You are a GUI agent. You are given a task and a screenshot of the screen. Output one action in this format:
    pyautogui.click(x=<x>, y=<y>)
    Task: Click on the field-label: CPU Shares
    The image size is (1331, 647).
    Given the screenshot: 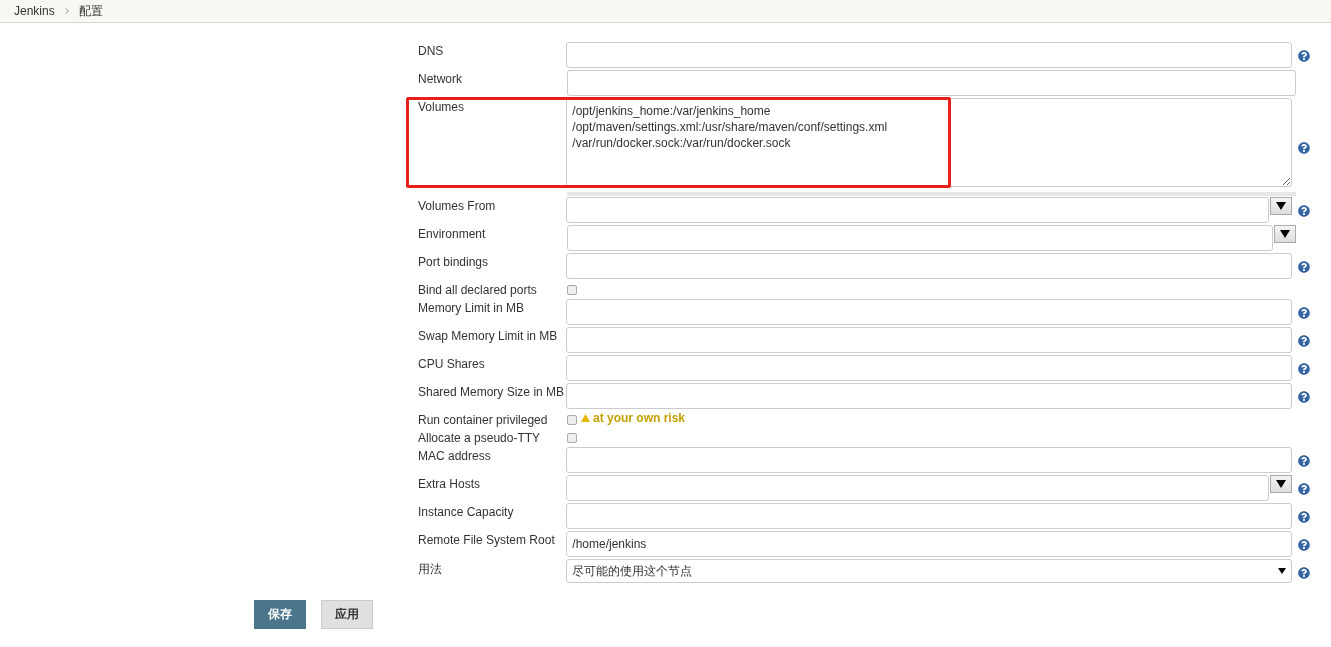 What is the action you would take?
    pyautogui.click(x=451, y=363)
    